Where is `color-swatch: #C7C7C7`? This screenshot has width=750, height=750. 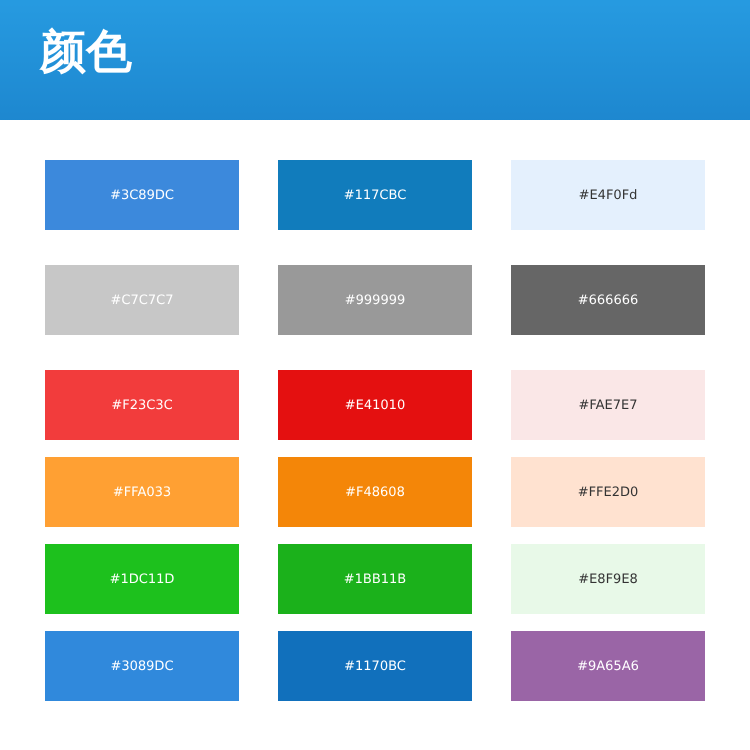 color-swatch: #C7C7C7 is located at coordinates (142, 300).